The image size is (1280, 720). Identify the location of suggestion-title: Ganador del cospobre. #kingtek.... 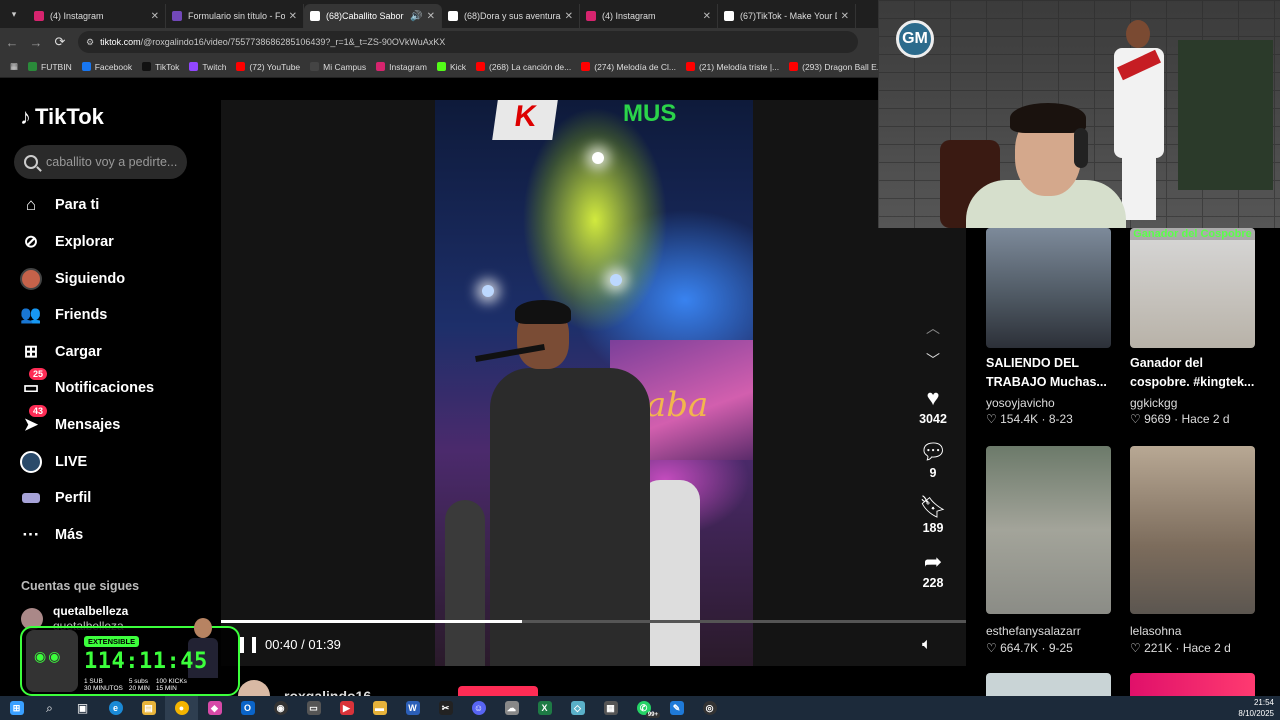
(1197, 373).